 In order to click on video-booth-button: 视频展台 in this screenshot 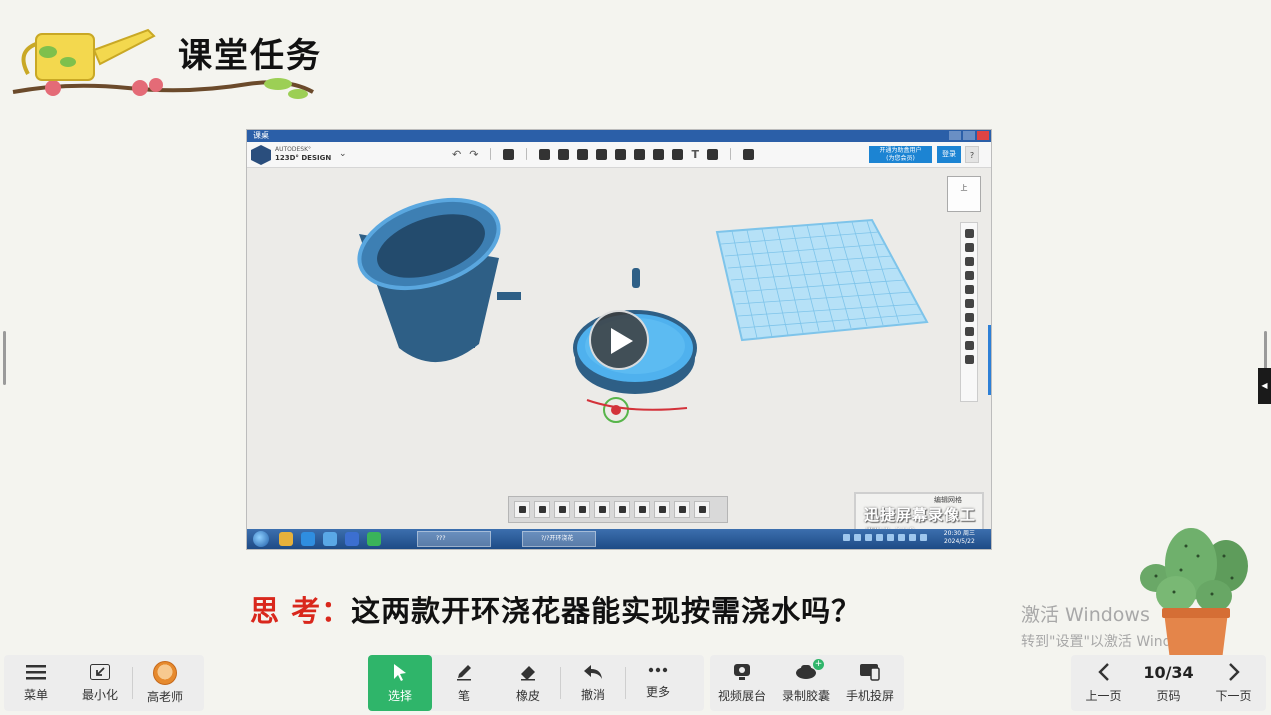, I will do `click(742, 683)`.